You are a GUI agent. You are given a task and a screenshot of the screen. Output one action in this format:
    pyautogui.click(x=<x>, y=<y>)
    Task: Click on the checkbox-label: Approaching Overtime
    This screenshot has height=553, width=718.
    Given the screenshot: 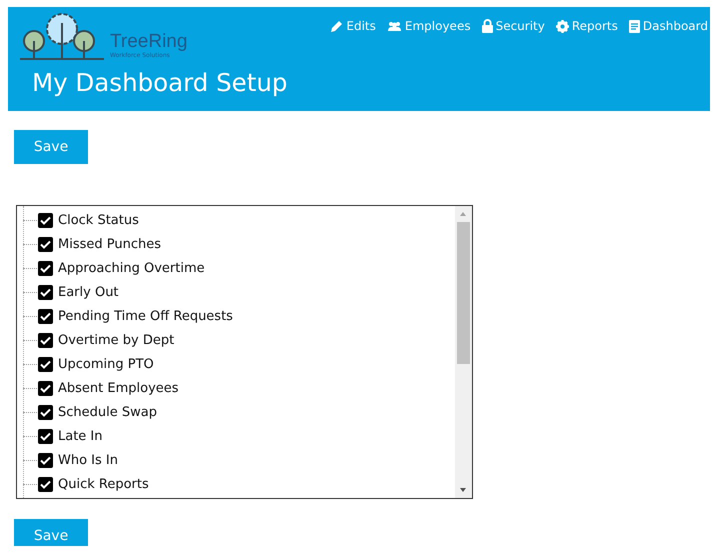 What is the action you would take?
    pyautogui.click(x=131, y=268)
    